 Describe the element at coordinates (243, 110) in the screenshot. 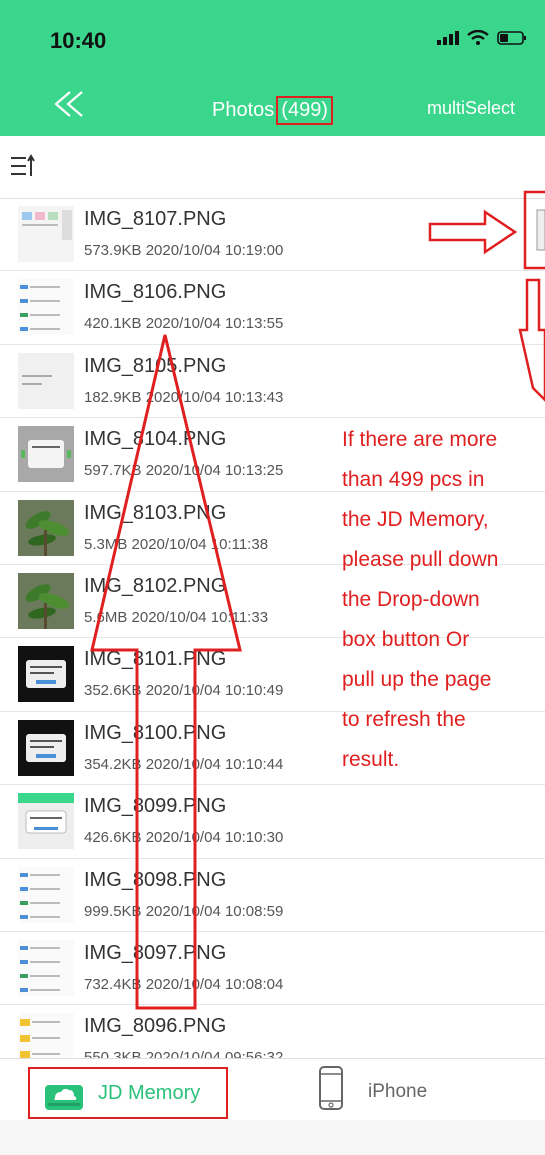

I see `page-title-text: Photos` at that location.